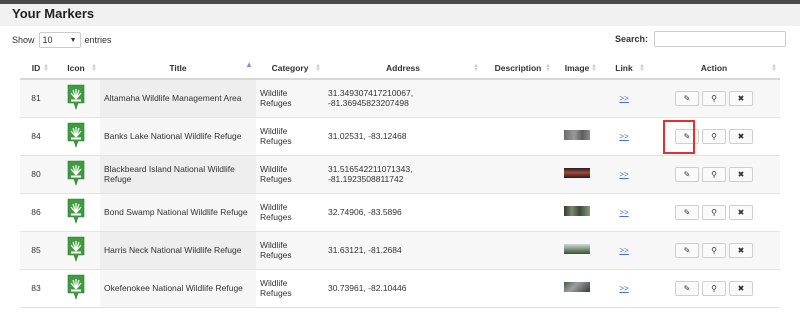 This screenshot has height=314, width=800. Describe the element at coordinates (371, 98) in the screenshot. I see `cell-address: 31.349307417210067, -81.36945823207498` at that location.